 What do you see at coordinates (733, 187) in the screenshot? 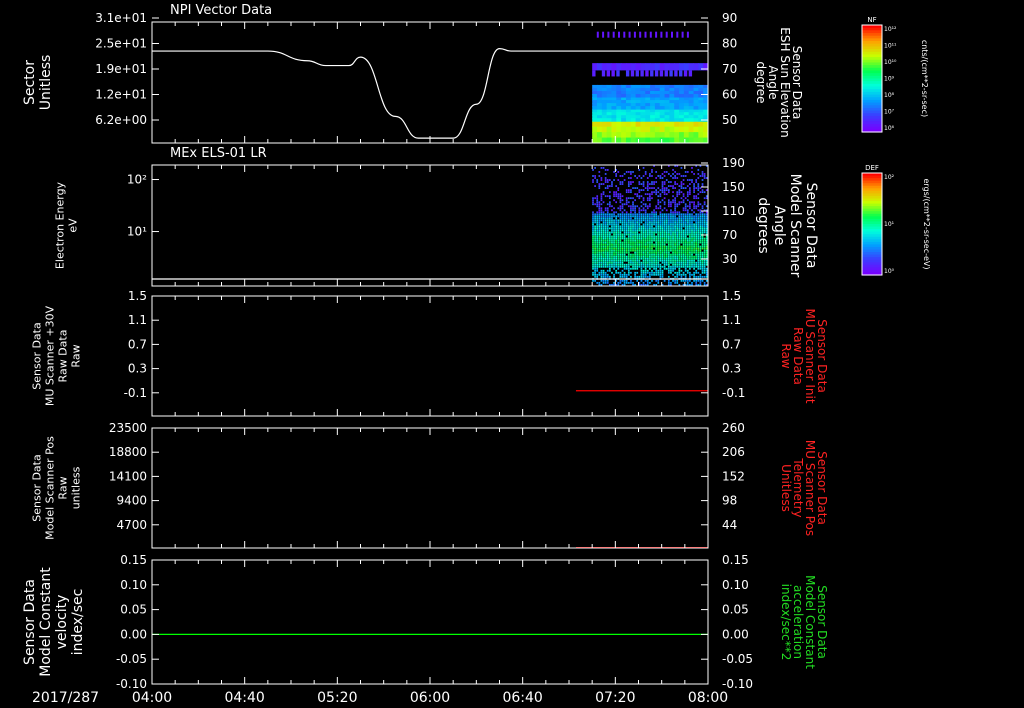
I see `y-tick-label: 150` at bounding box center [733, 187].